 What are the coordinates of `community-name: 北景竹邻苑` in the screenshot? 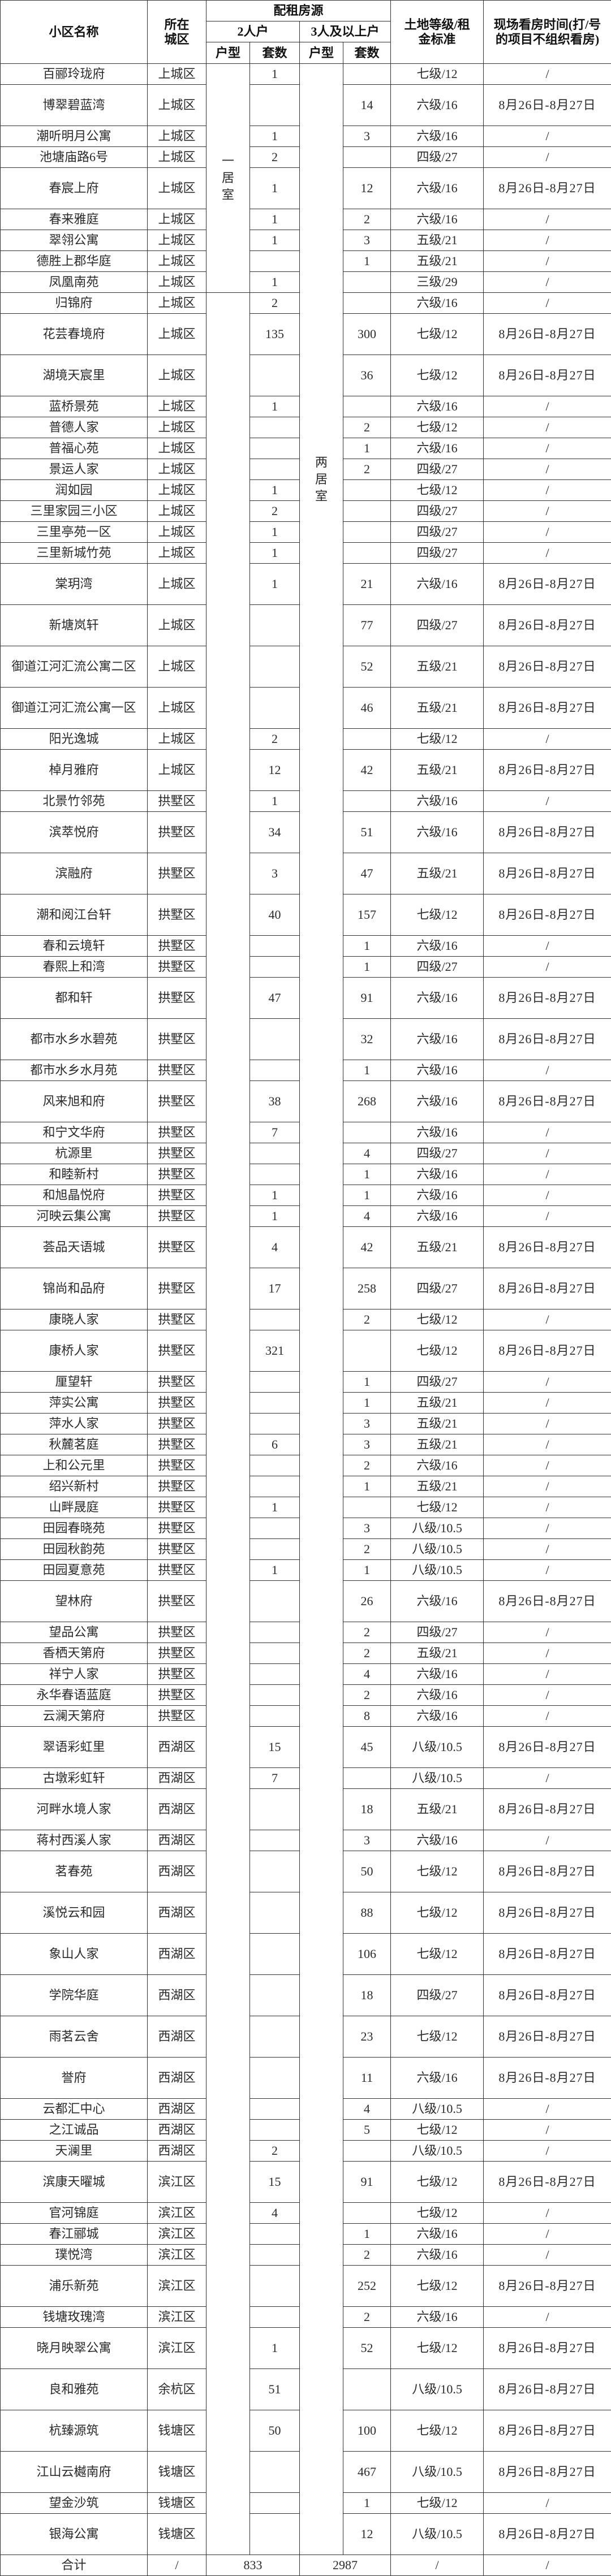 It's located at (74, 801).